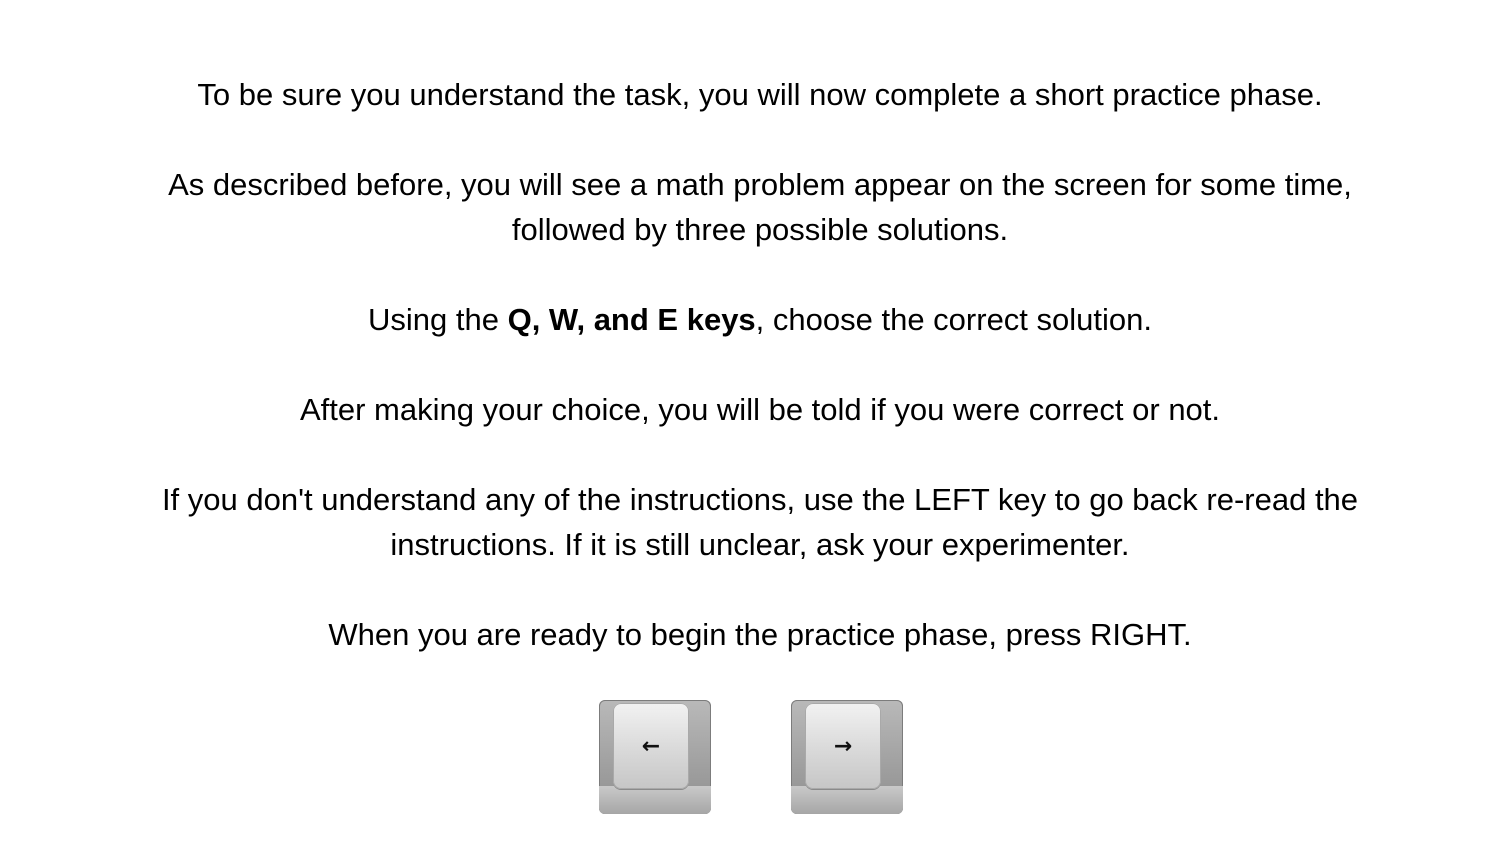 This screenshot has height=844, width=1500. I want to click on left-arrow-icon: ←, so click(651, 746).